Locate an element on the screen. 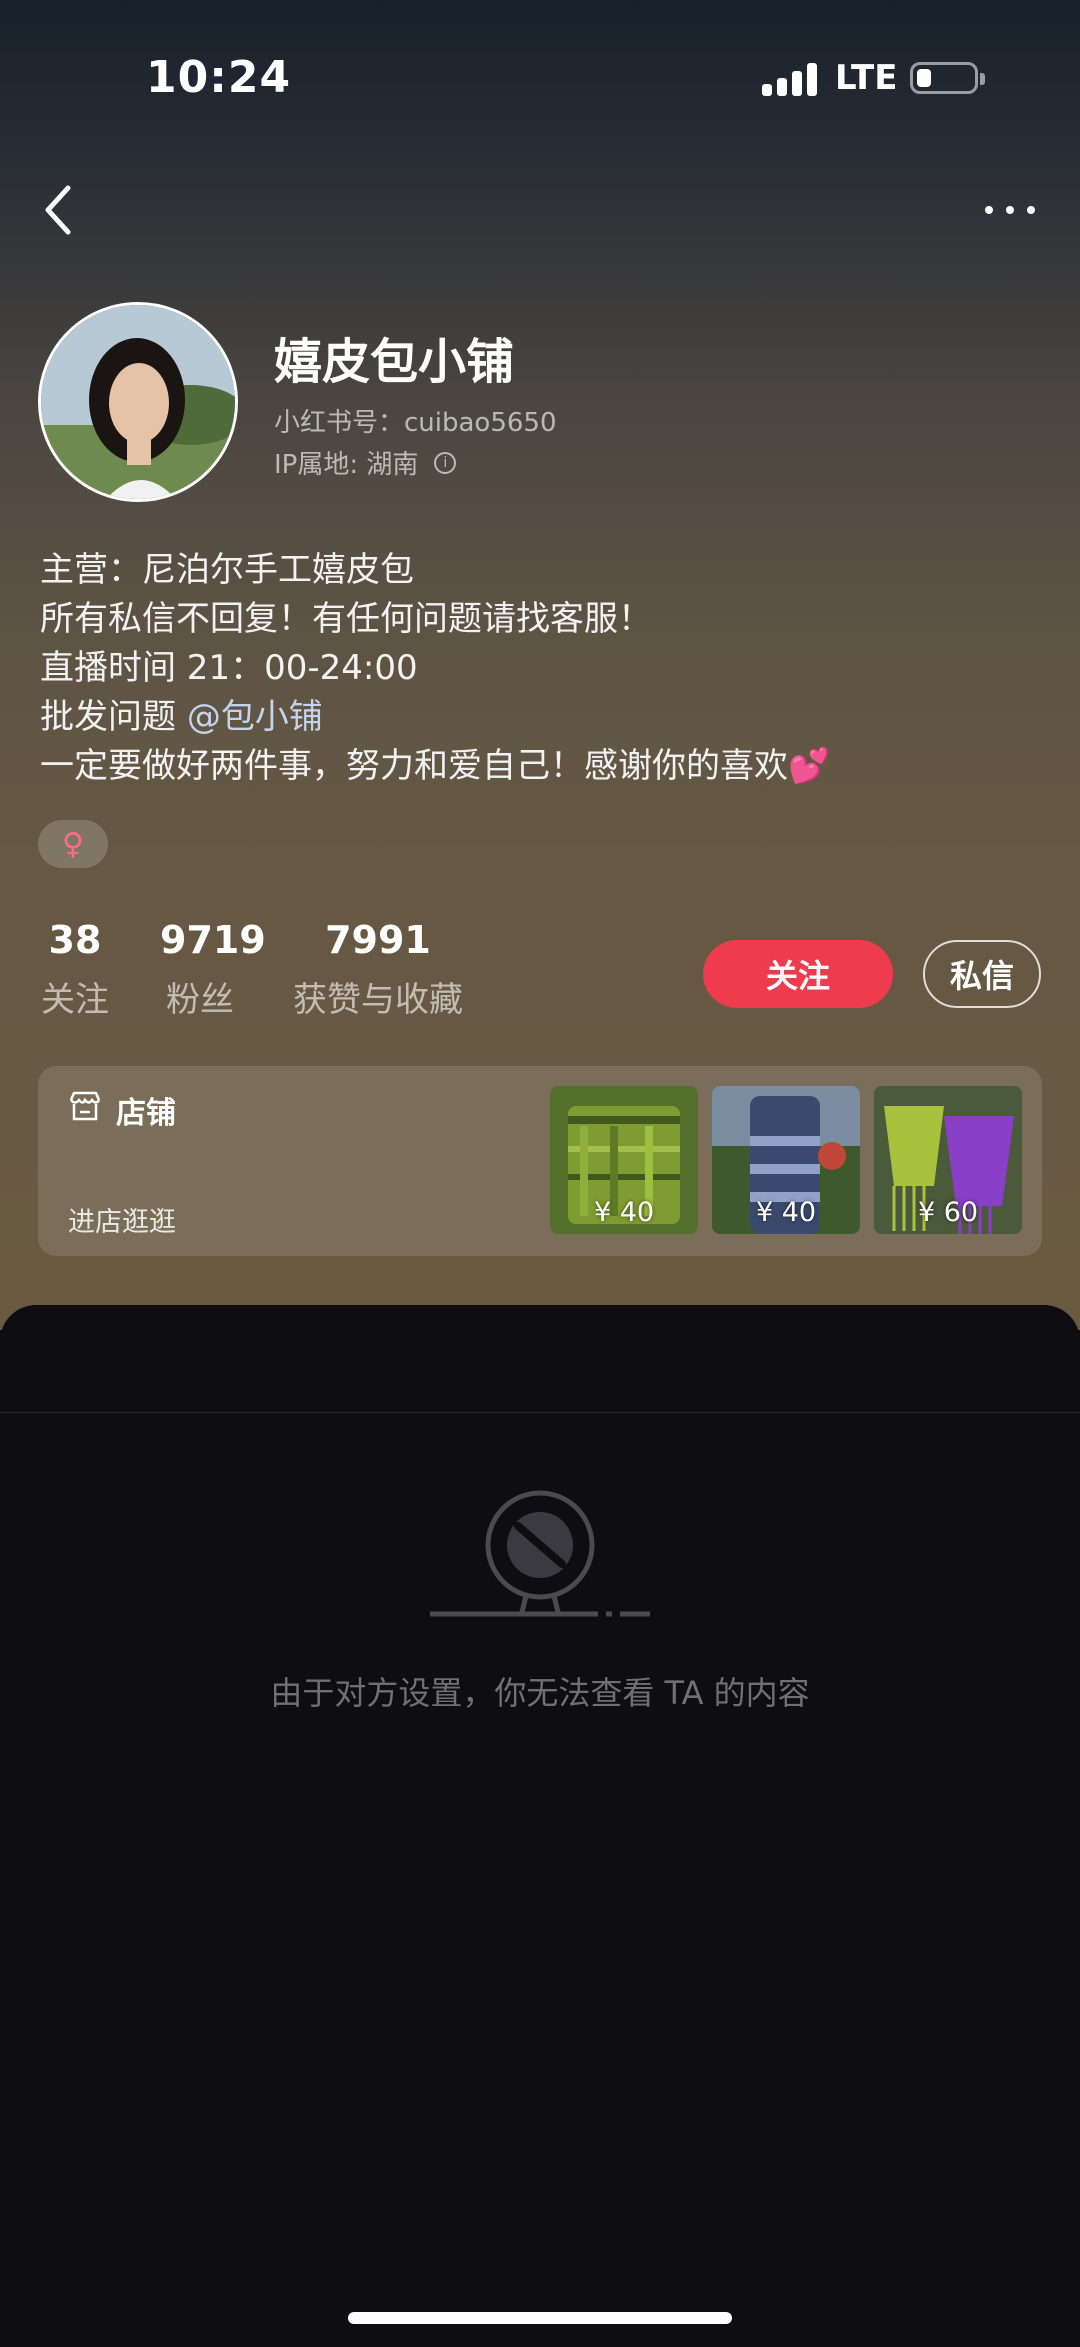 This screenshot has height=2347, width=1080. stat-label: 关注 is located at coordinates (75, 1000).